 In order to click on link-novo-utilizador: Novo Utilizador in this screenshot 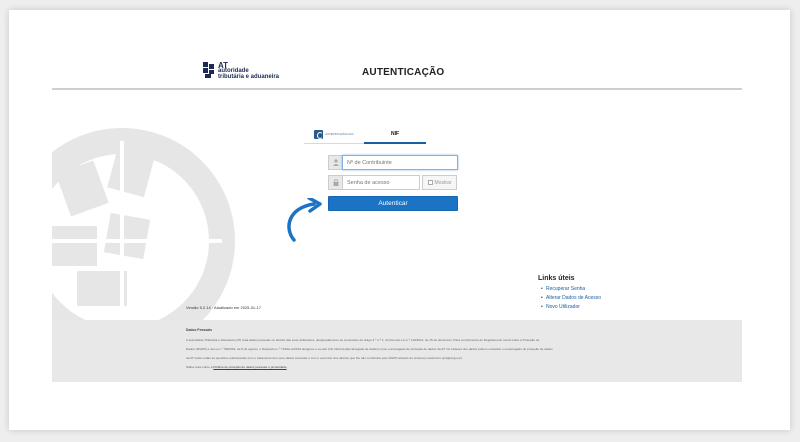, I will do `click(571, 307)`.